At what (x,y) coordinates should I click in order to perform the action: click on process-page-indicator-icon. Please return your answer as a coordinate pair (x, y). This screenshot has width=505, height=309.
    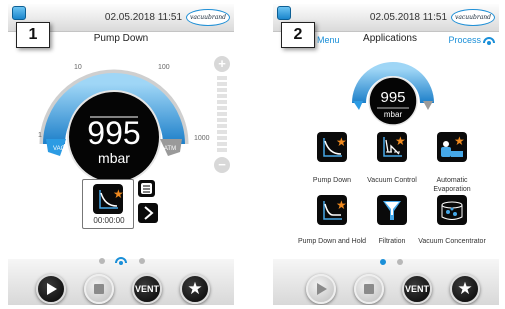
    Looking at the image, I should click on (121, 260).